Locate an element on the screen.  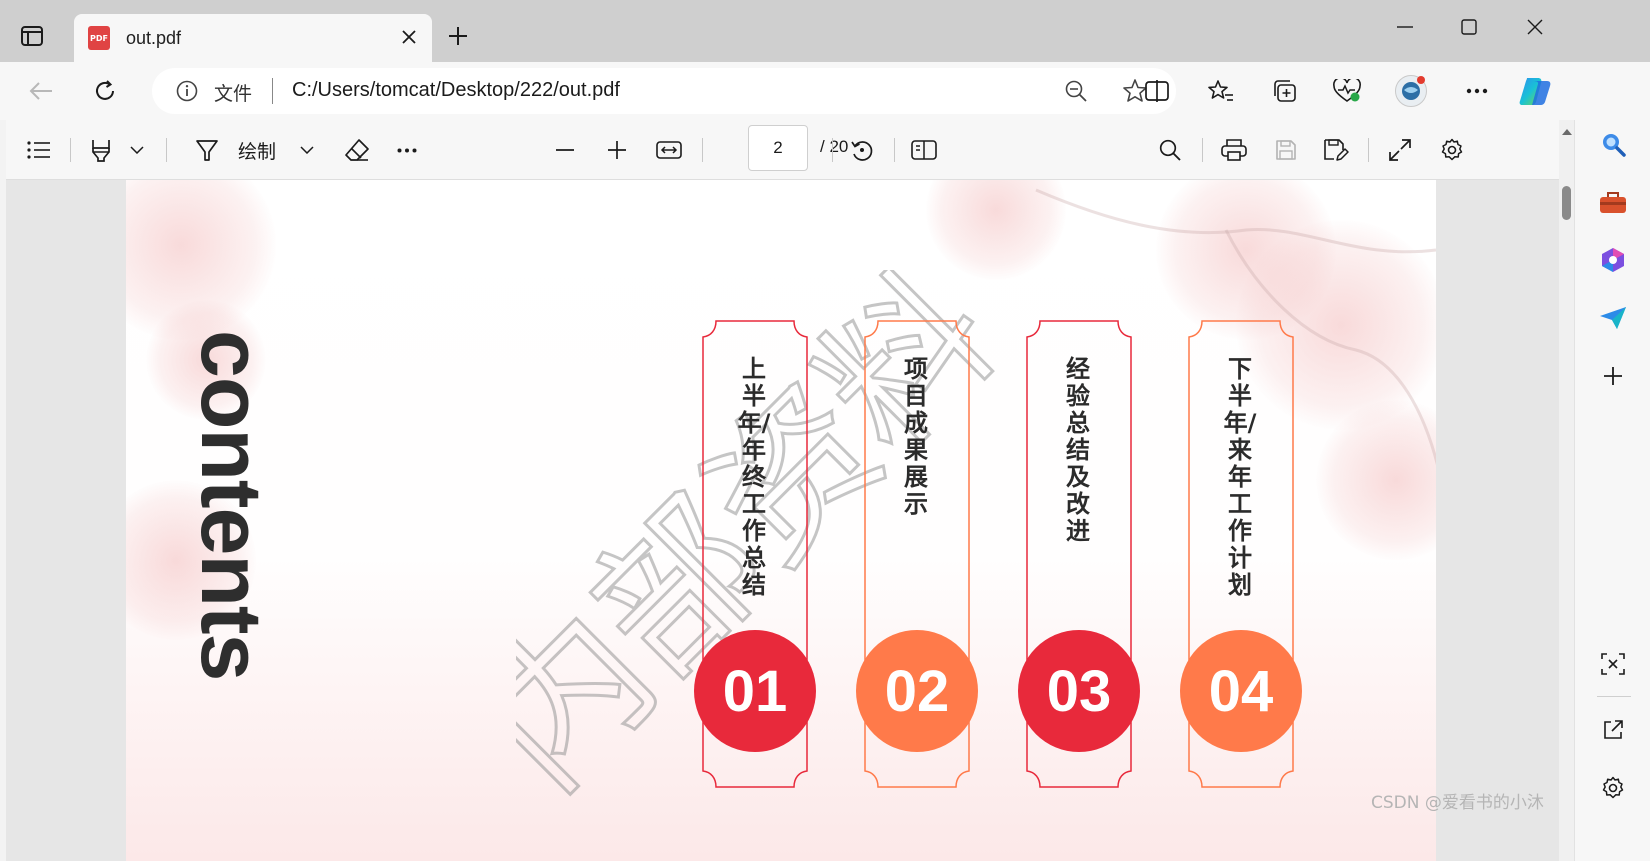
sidebar-tools-button is located at coordinates (1613, 202).